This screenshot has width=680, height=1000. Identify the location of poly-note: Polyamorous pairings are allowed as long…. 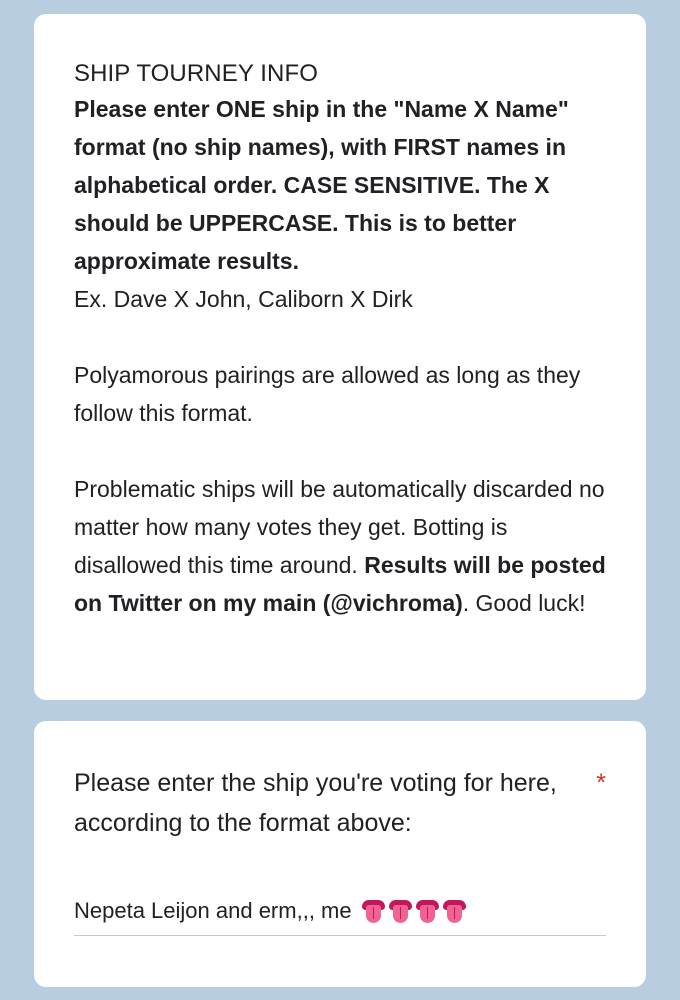
(327, 394).